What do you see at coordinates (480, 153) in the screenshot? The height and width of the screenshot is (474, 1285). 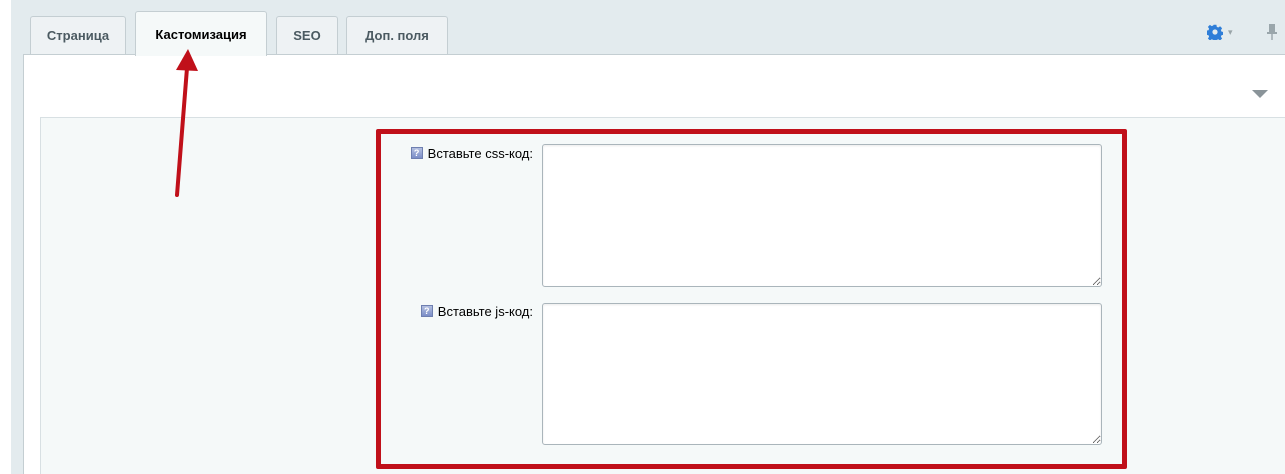 I see `css-label-text: Вставьте css-код:` at bounding box center [480, 153].